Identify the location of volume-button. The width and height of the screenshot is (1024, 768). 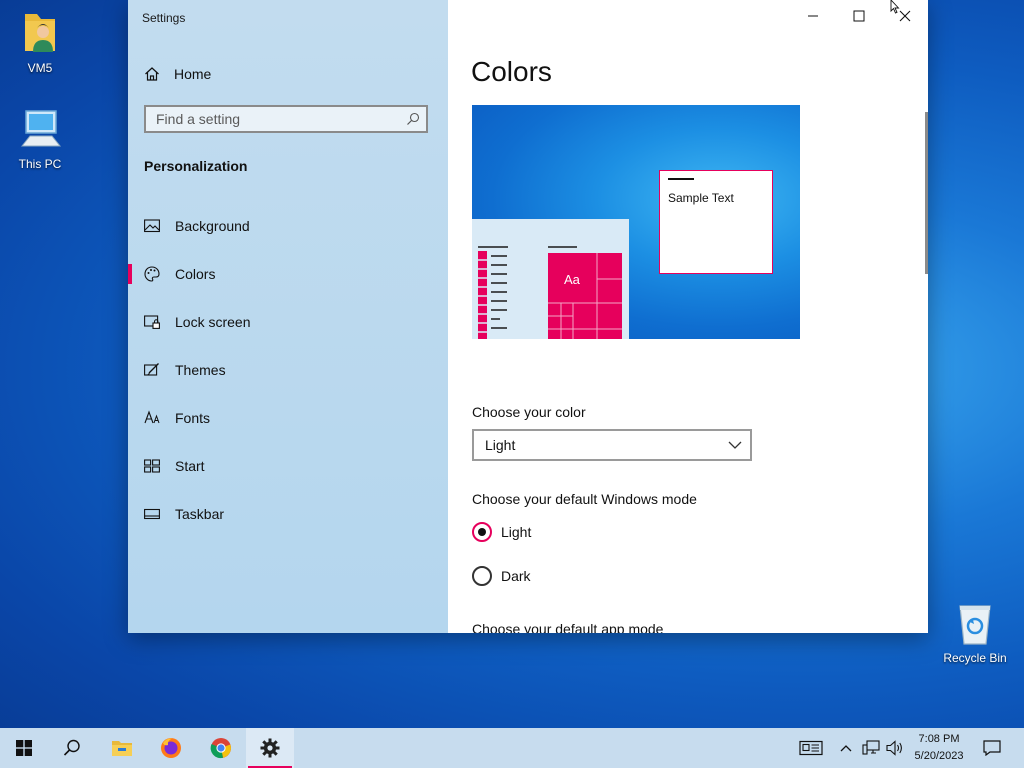
(895, 748).